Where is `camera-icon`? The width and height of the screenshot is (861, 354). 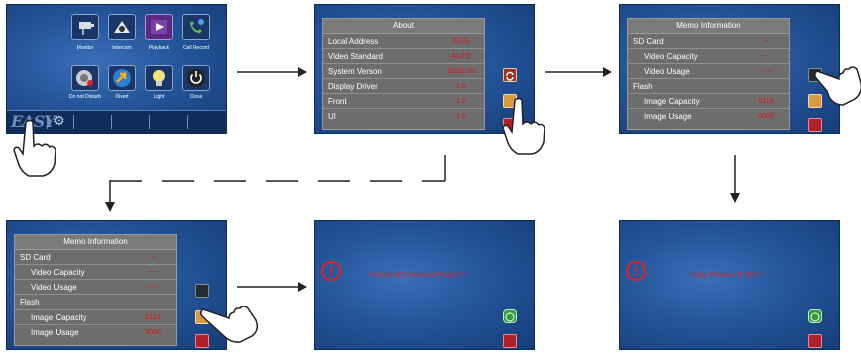 camera-icon is located at coordinates (85, 27).